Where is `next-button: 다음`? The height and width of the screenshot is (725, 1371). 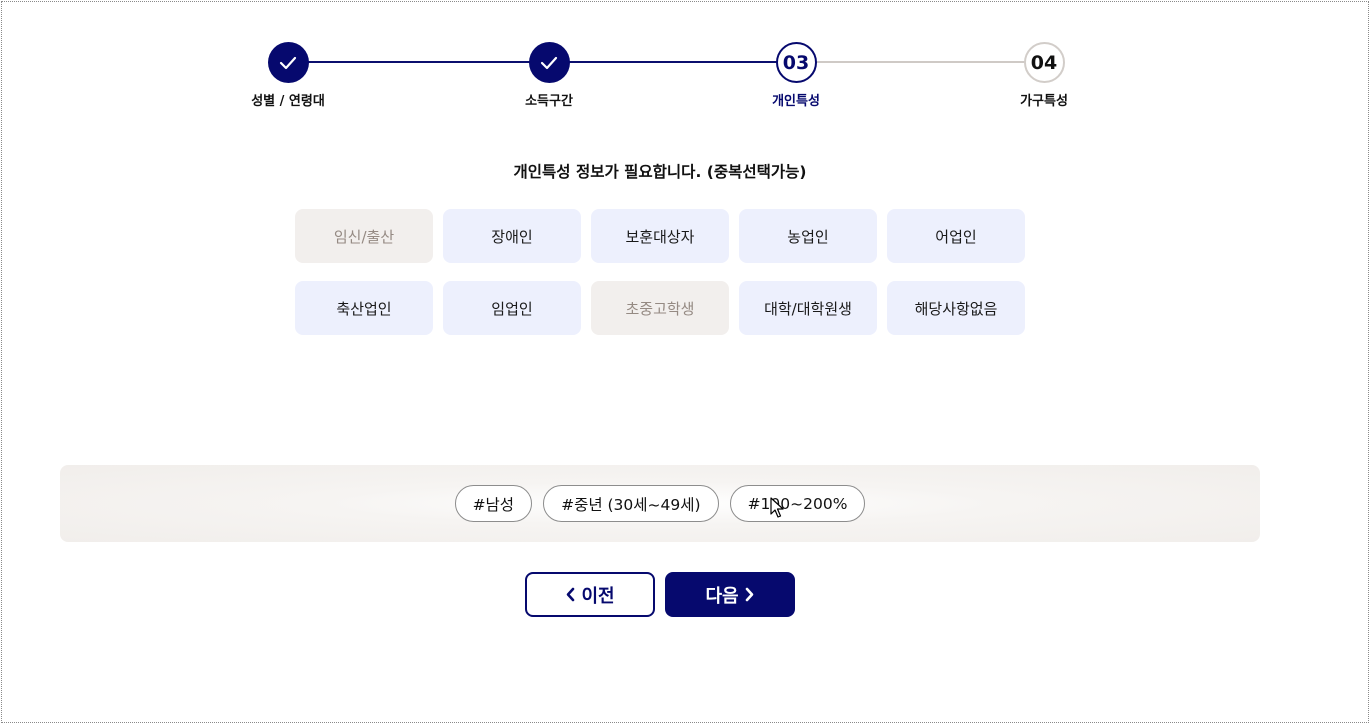
next-button: 다음 is located at coordinates (730, 594).